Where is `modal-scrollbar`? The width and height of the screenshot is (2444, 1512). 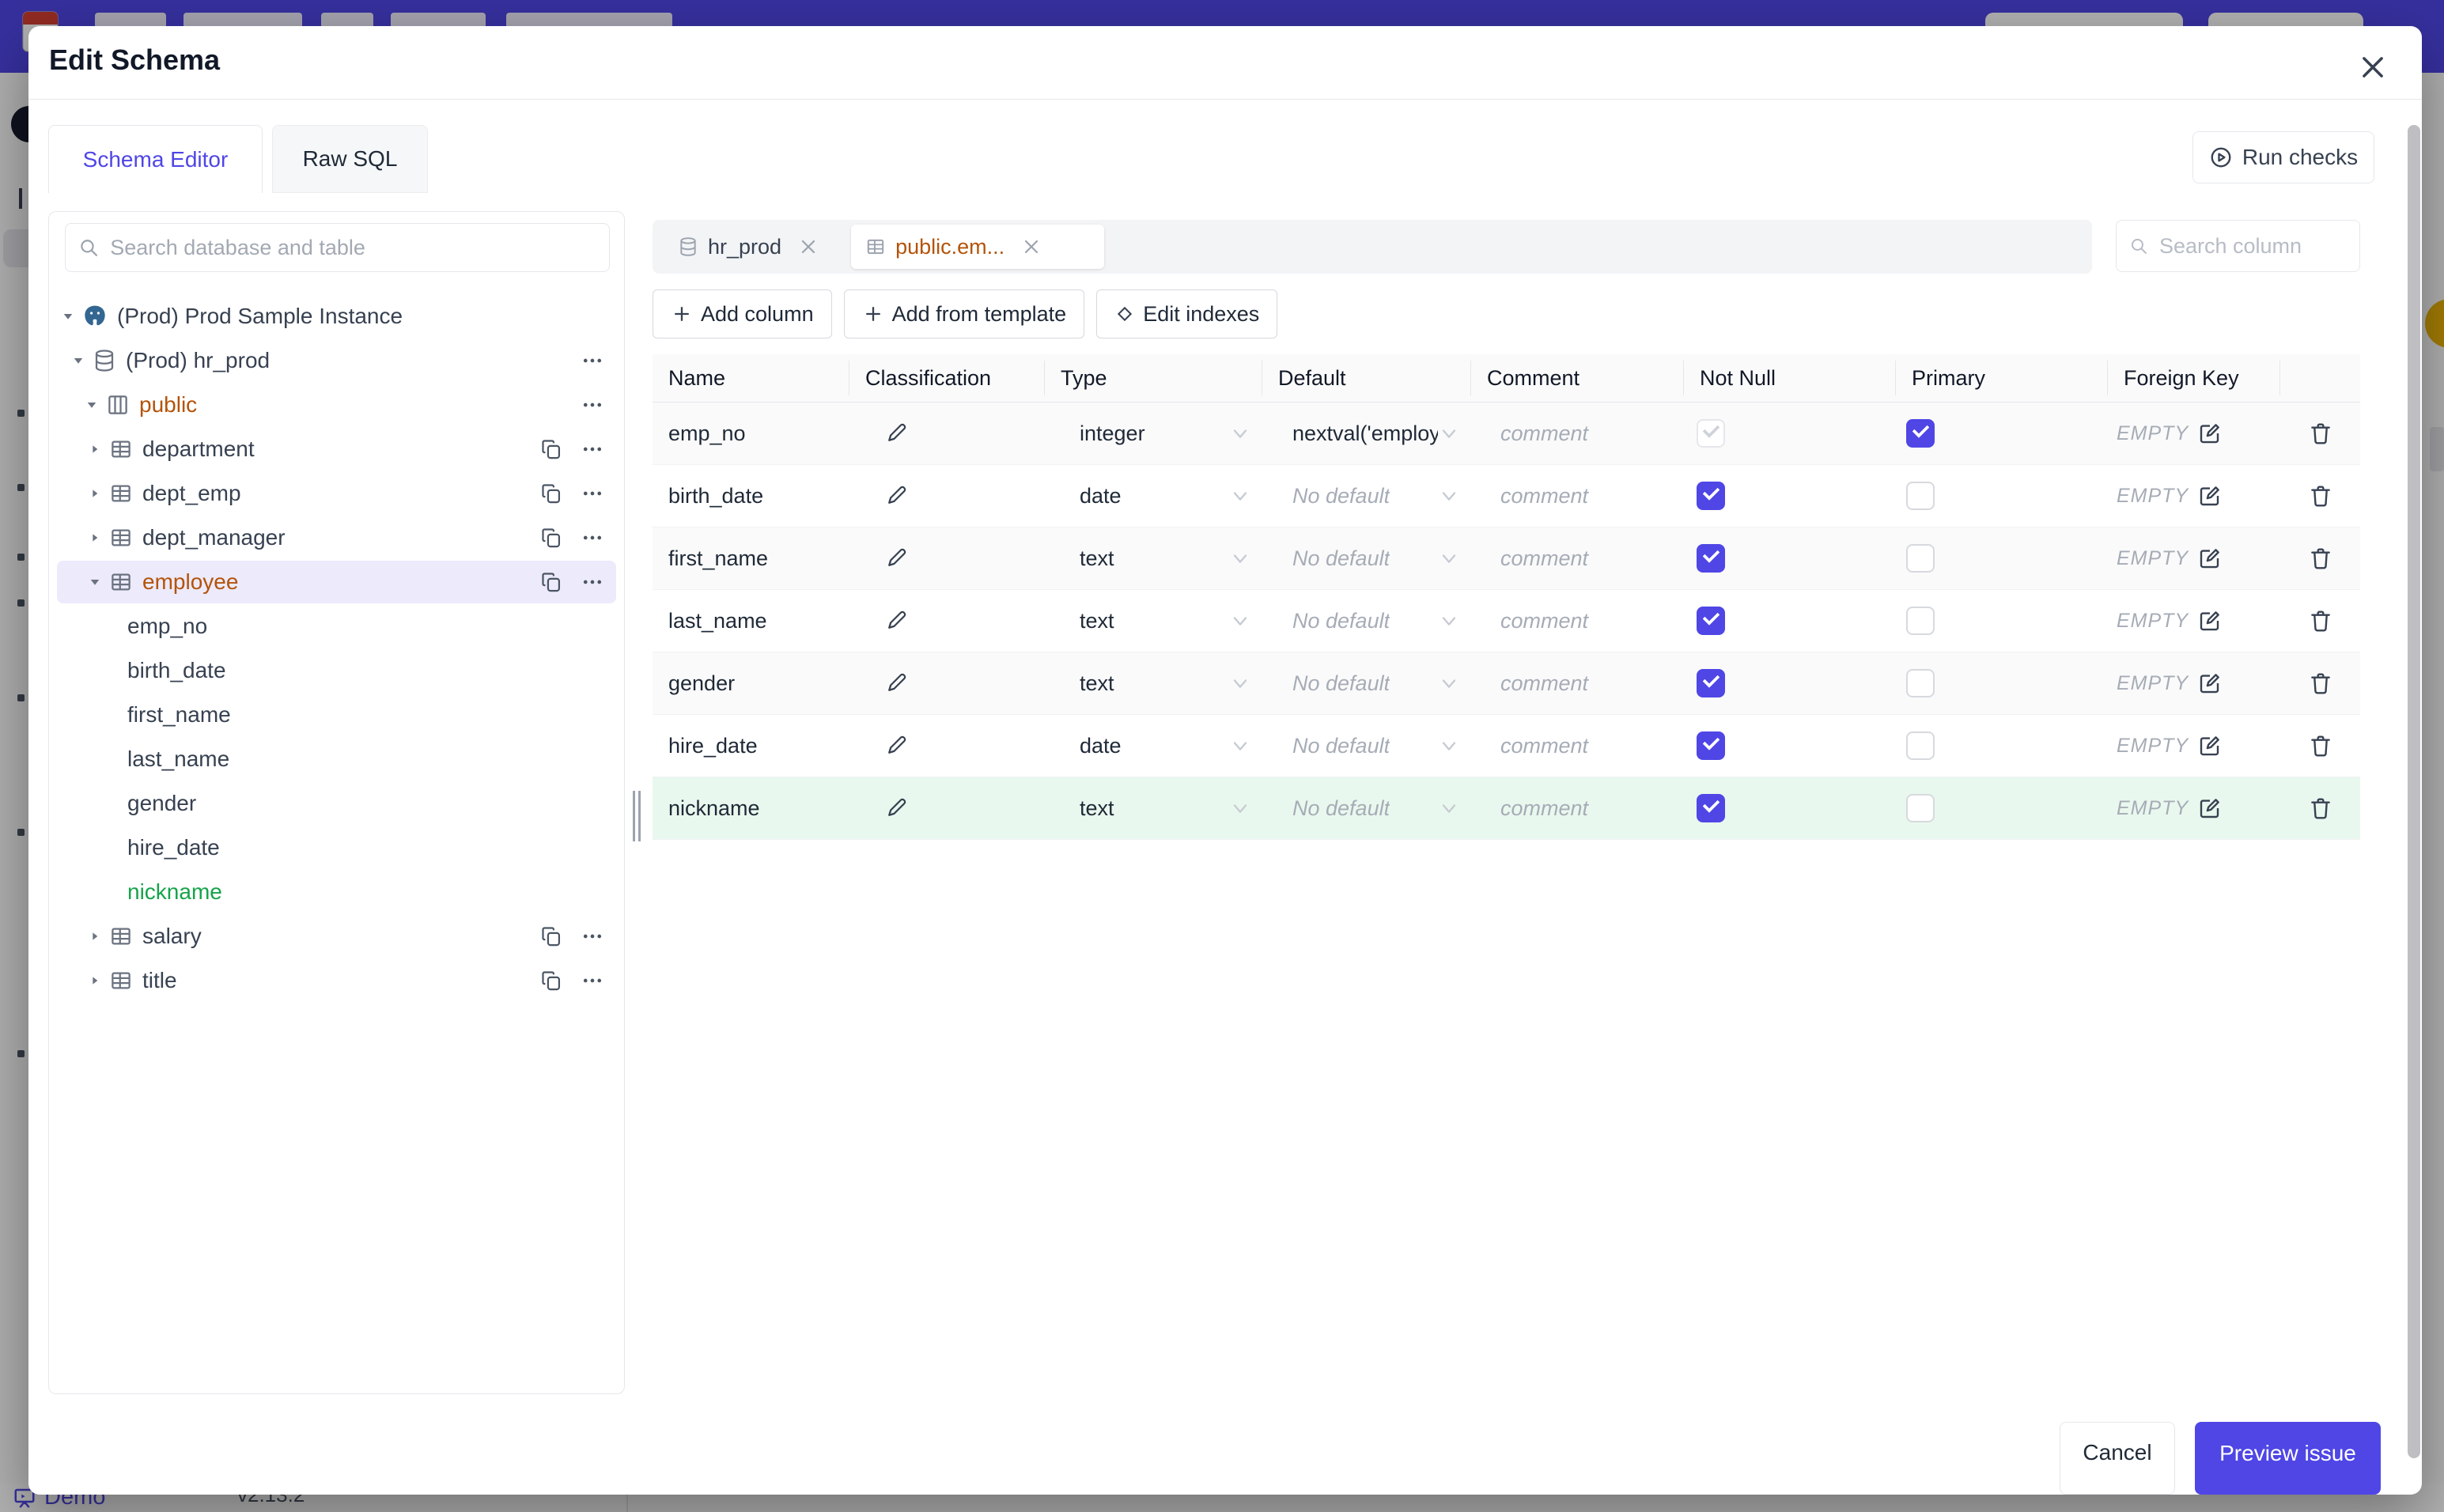 modal-scrollbar is located at coordinates (2414, 792).